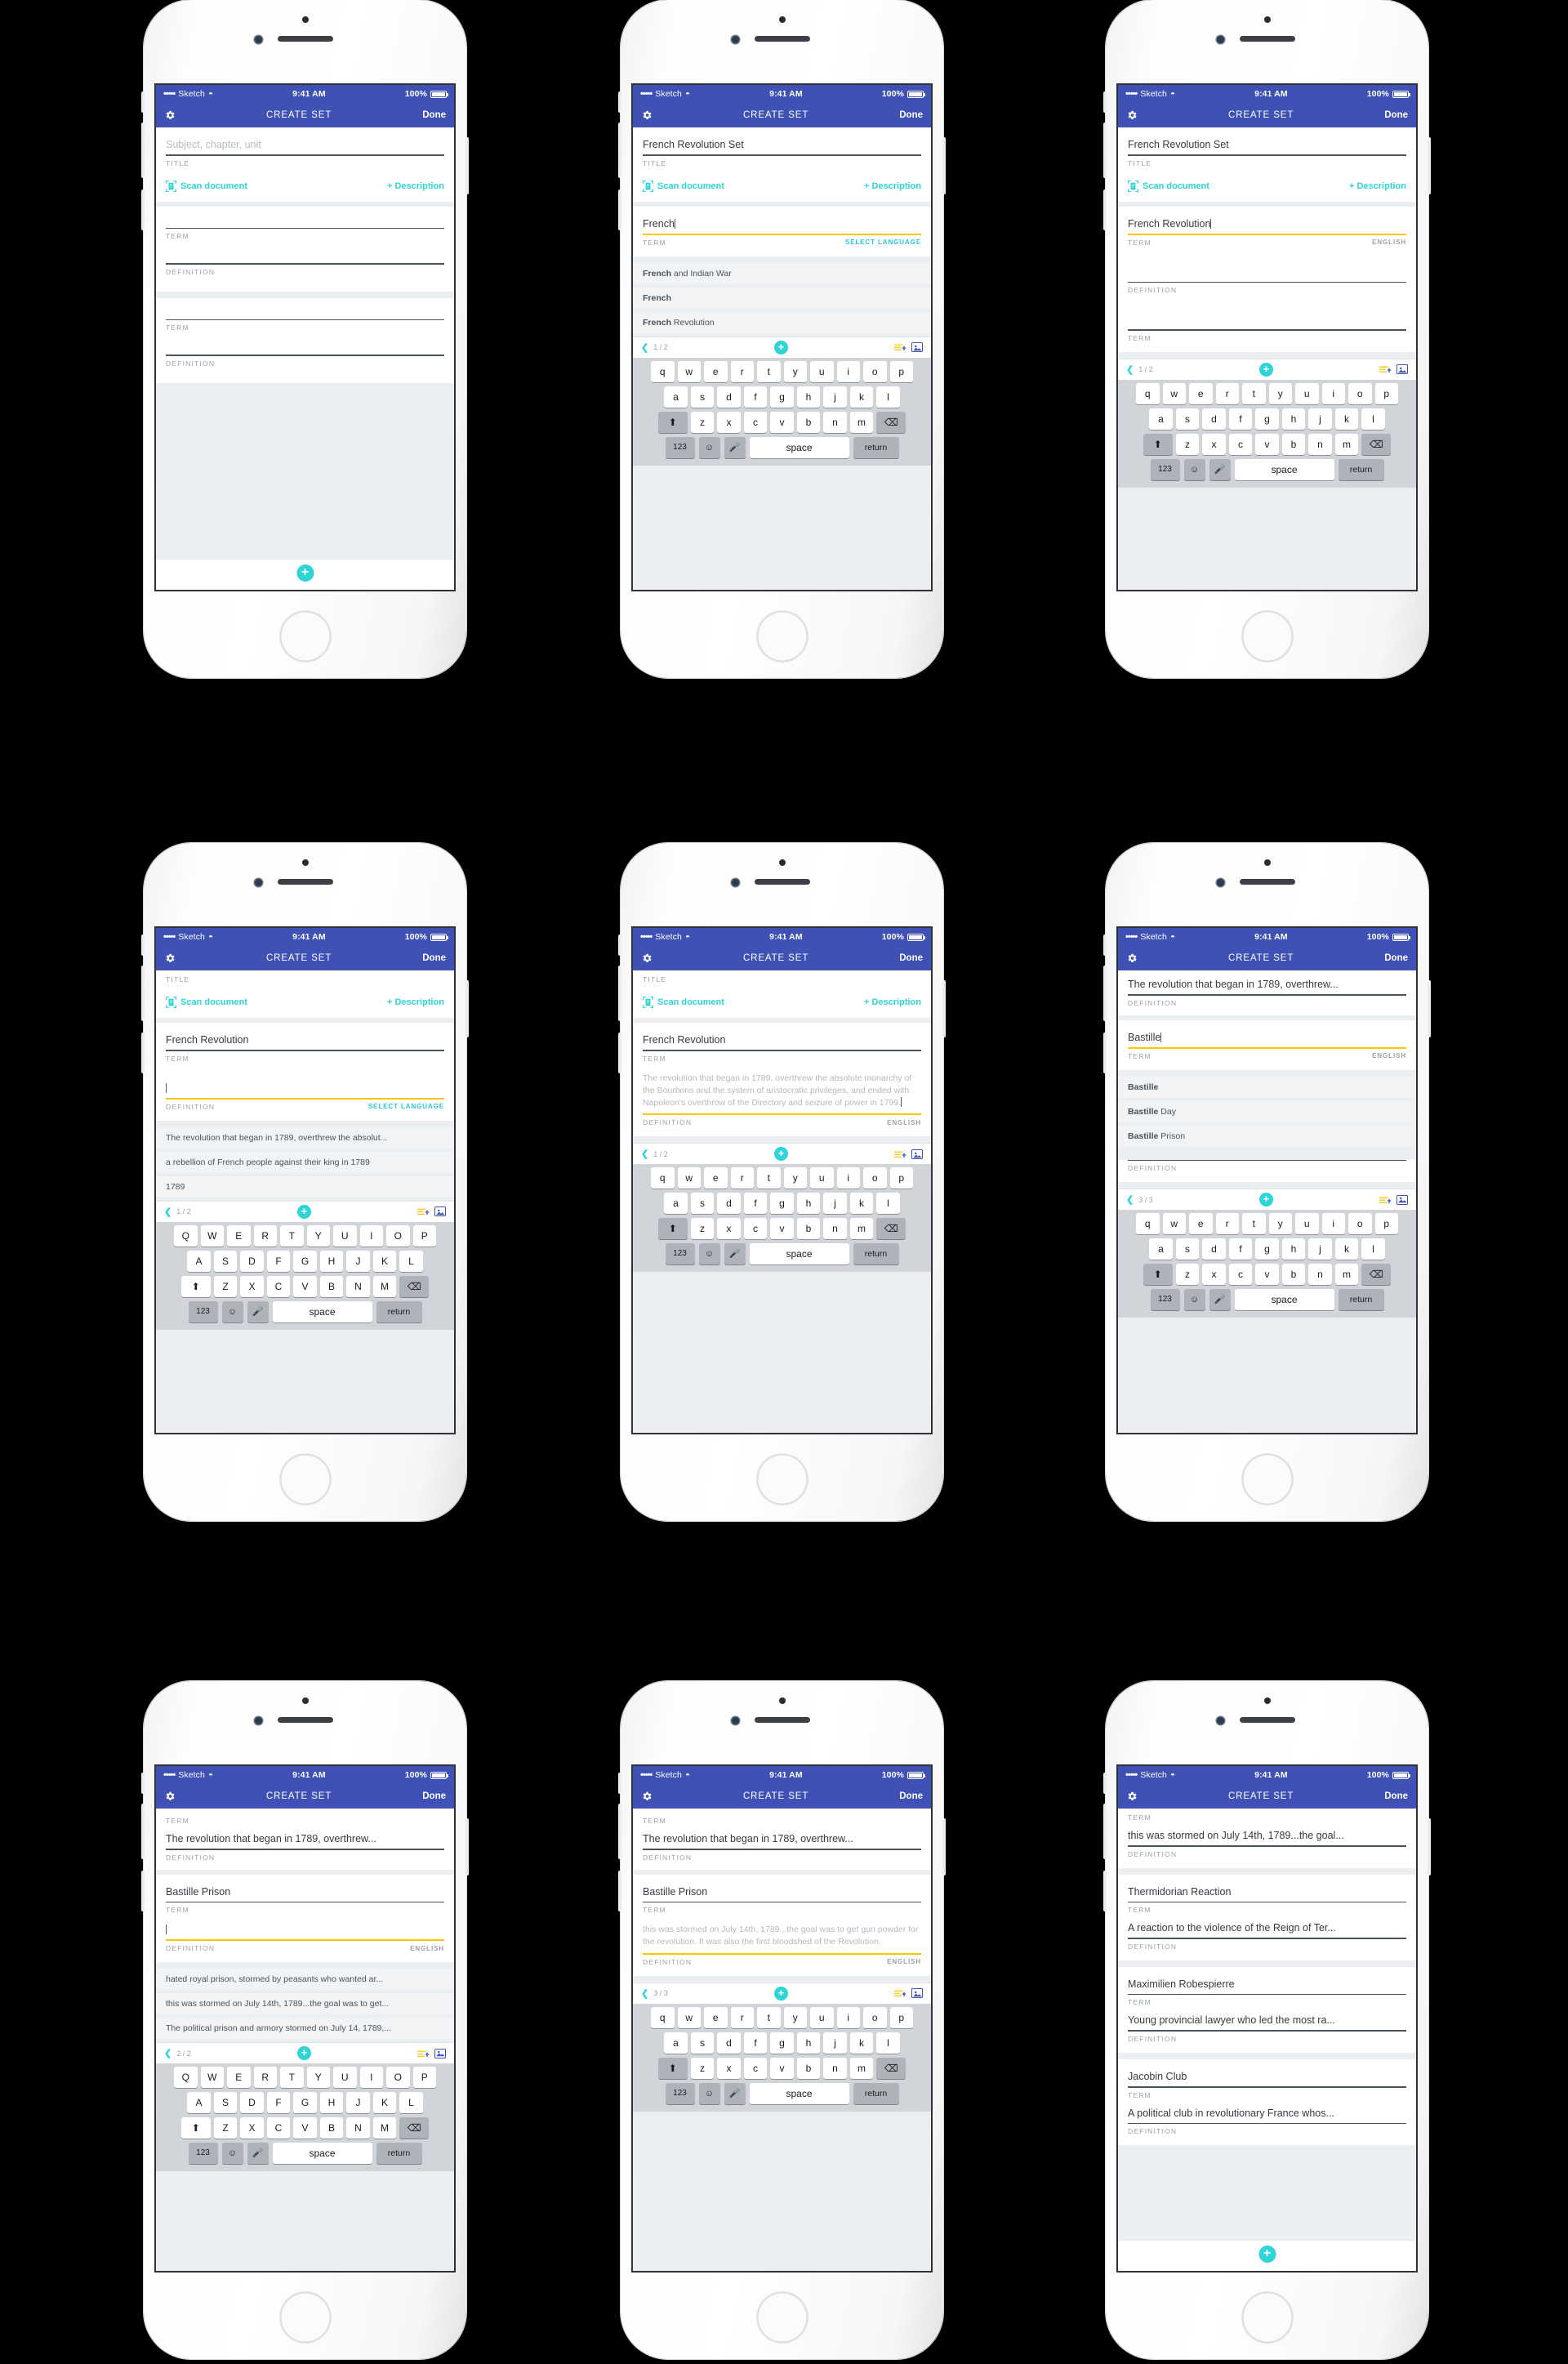  Describe the element at coordinates (358, 1286) in the screenshot. I see `key-N: N` at that location.